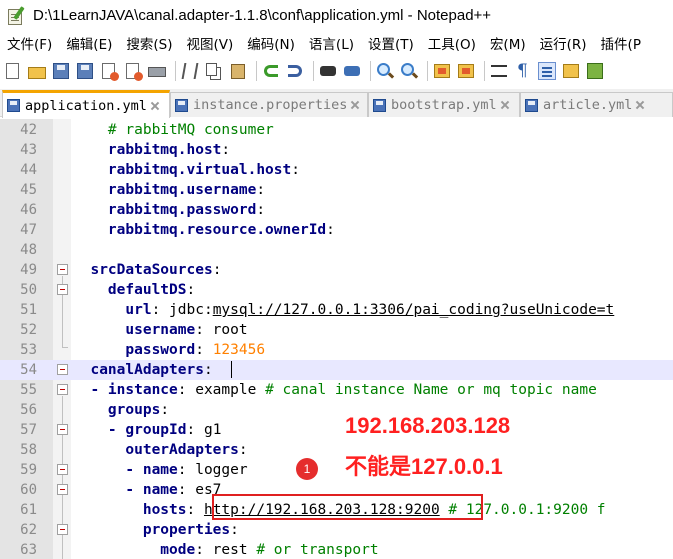 This screenshot has height=559, width=673. I want to click on code-line: 53 password: 123456, so click(336, 350).